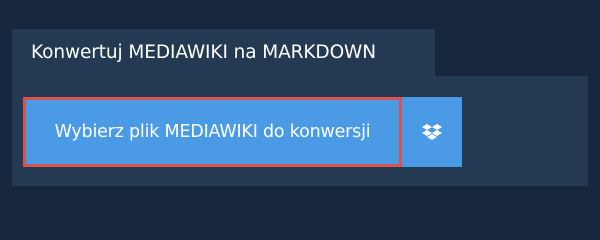  What do you see at coordinates (203, 52) in the screenshot?
I see `page-title: Konwertuj MEDIAWIKI na MARKDOWN` at bounding box center [203, 52].